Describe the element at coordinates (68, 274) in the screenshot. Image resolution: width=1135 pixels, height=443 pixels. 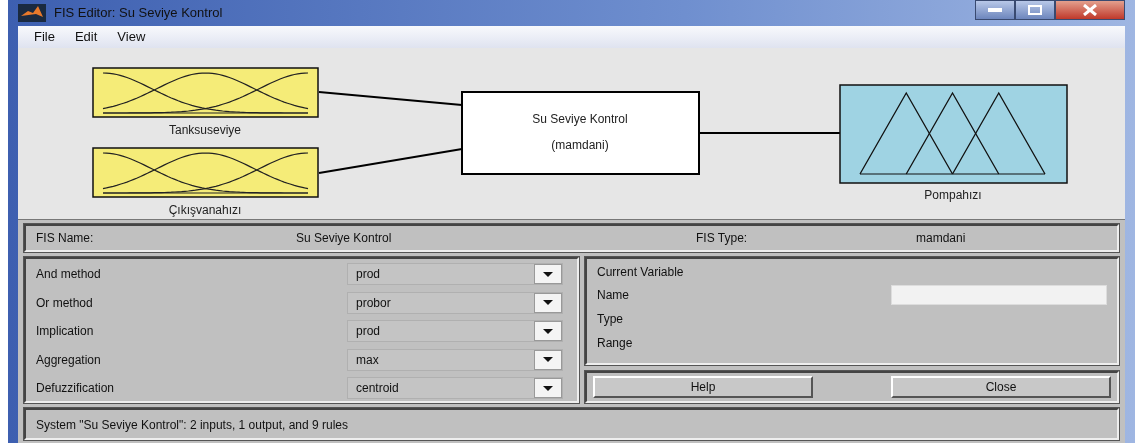
I see `method-label: And method` at that location.